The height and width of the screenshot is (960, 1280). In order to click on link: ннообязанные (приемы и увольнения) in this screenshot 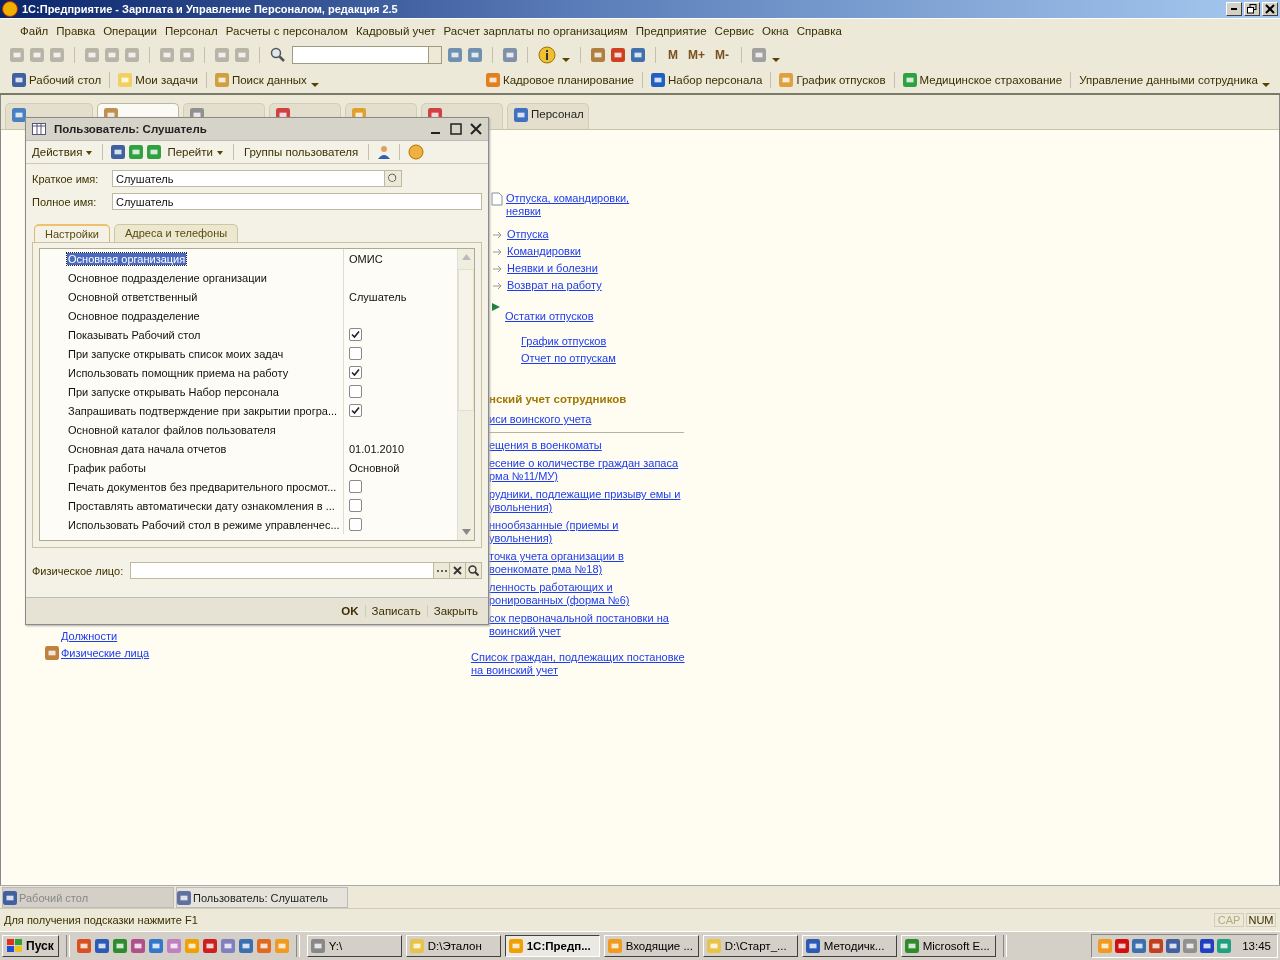, I will do `click(586, 532)`.